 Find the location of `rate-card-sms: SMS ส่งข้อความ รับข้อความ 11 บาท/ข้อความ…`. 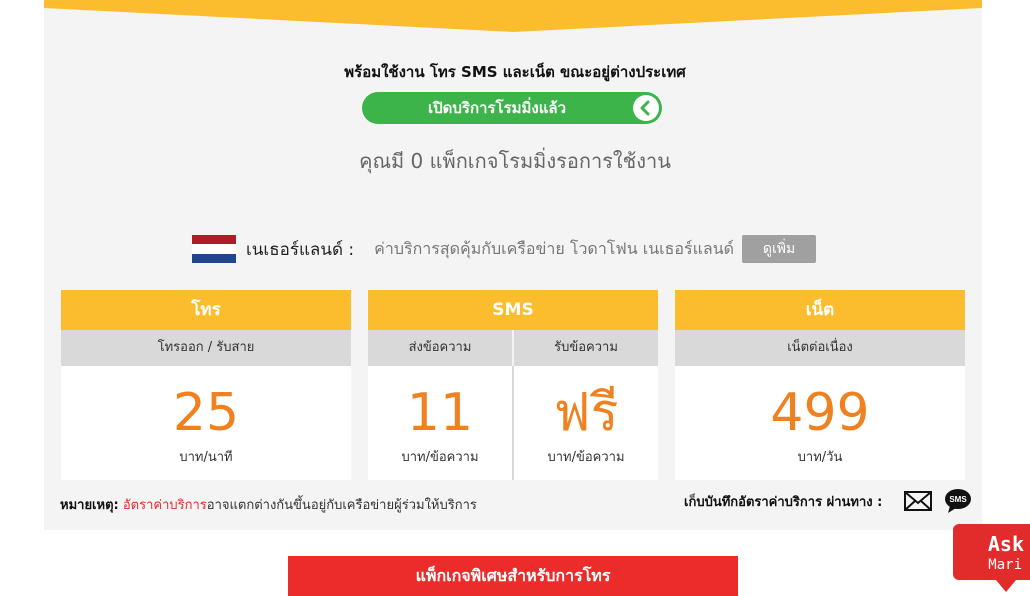

rate-card-sms: SMS ส่งข้อความ รับข้อความ 11 บาท/ข้อความ… is located at coordinates (513, 385).